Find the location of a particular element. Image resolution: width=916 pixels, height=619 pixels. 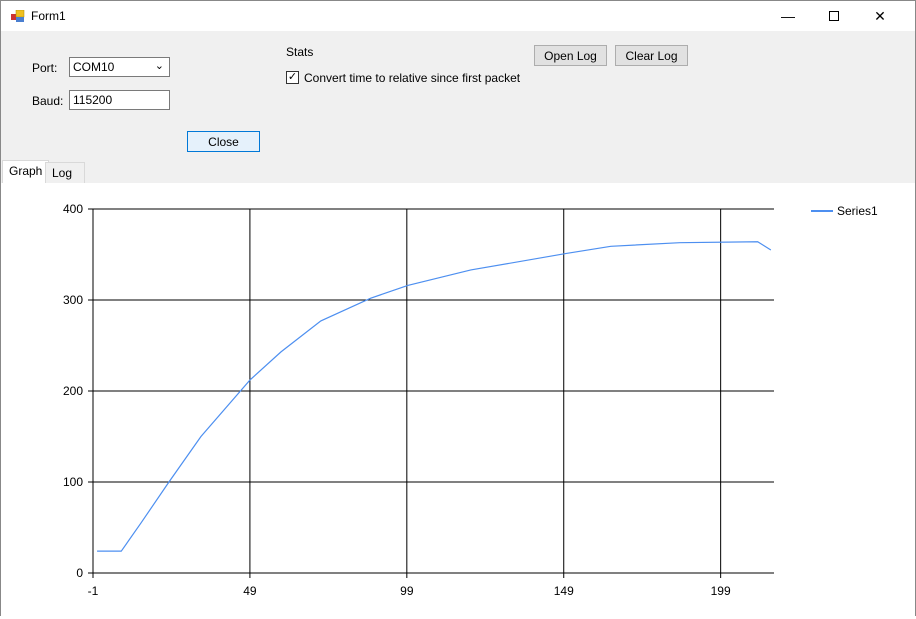

y-tick-label: 200 is located at coordinates (73, 391).